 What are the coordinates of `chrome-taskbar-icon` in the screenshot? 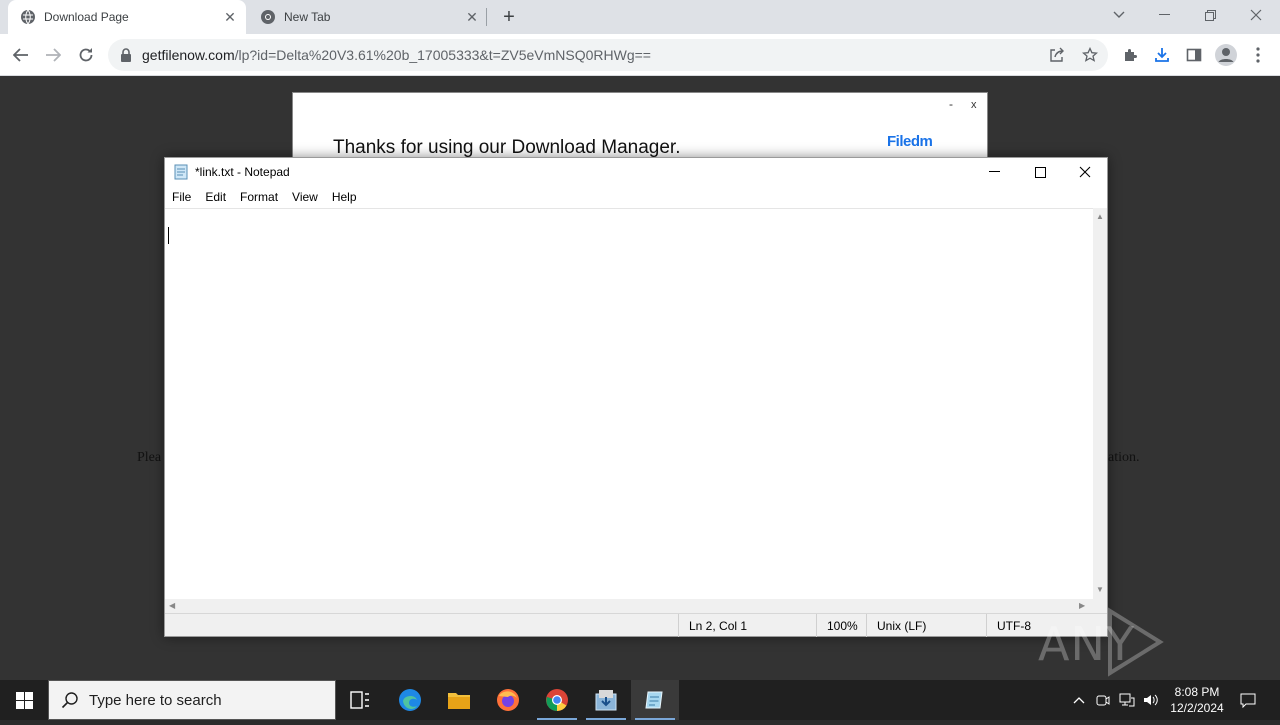 It's located at (557, 700).